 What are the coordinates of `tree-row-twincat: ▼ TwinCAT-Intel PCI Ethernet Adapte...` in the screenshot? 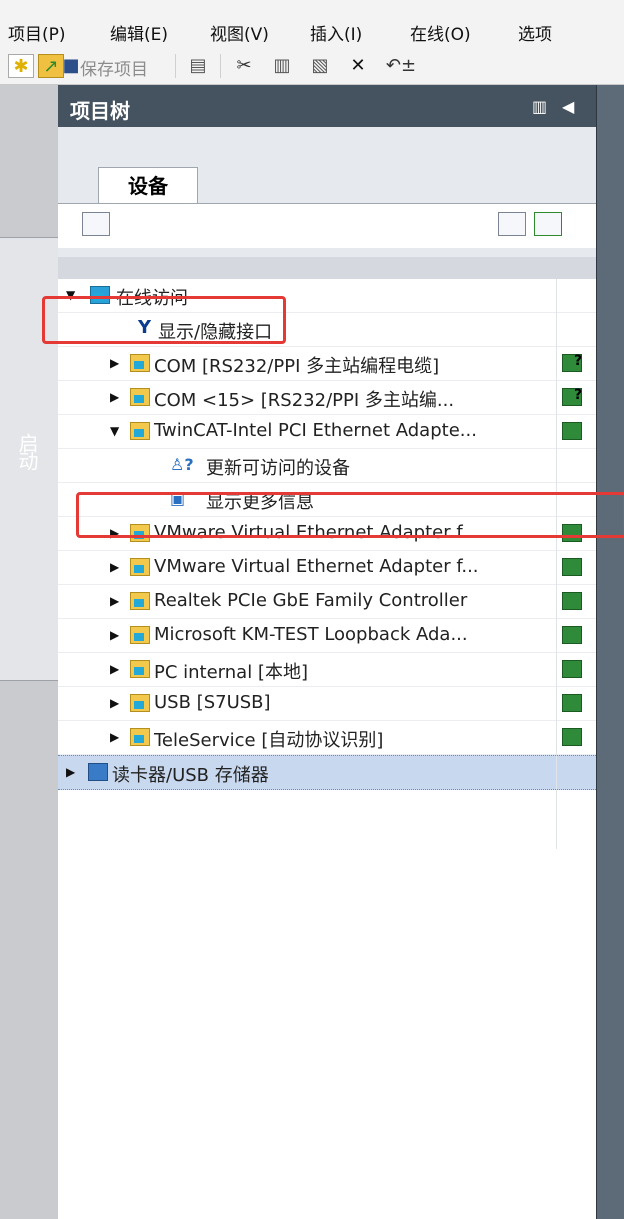 It's located at (327, 432).